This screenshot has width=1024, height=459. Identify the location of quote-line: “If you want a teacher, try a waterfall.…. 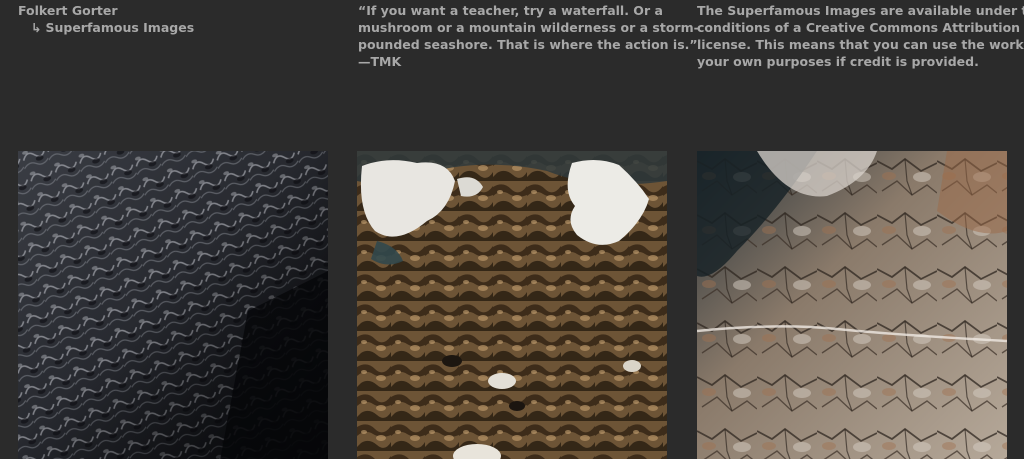
(510, 10).